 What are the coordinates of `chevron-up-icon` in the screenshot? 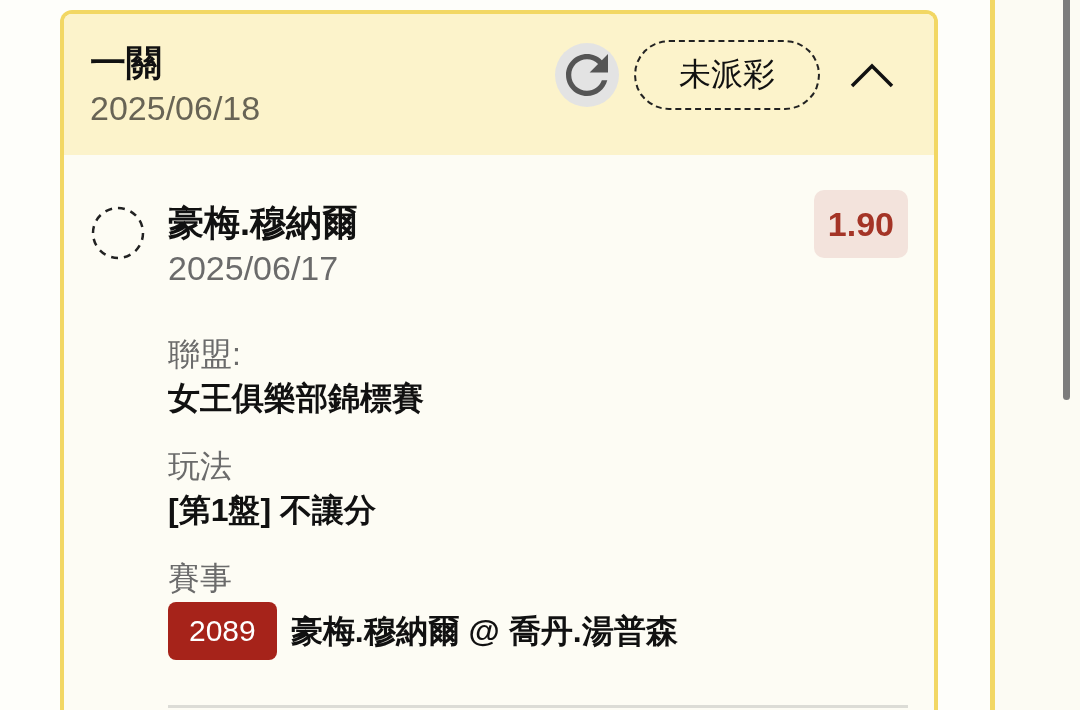 It's located at (872, 75).